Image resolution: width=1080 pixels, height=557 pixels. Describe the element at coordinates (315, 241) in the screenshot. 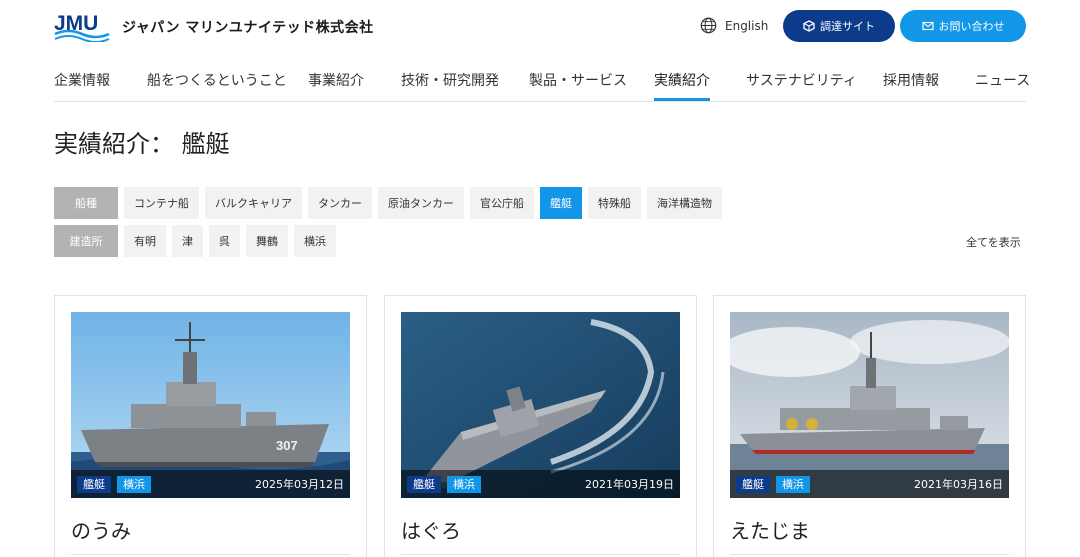

I see `filter-yard-yokohama: 横浜` at that location.